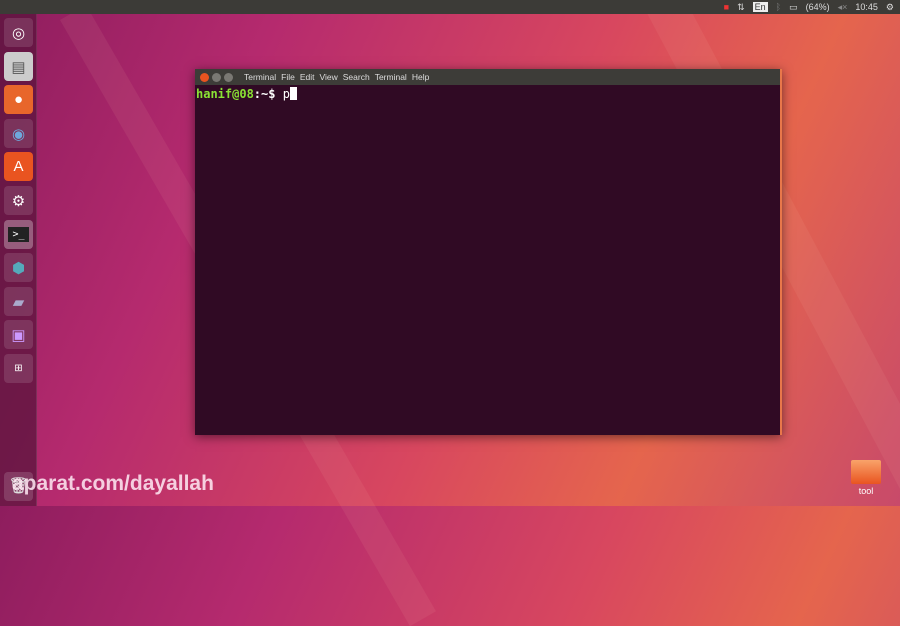 Image resolution: width=900 pixels, height=626 pixels. I want to click on menu-file: File, so click(288, 77).